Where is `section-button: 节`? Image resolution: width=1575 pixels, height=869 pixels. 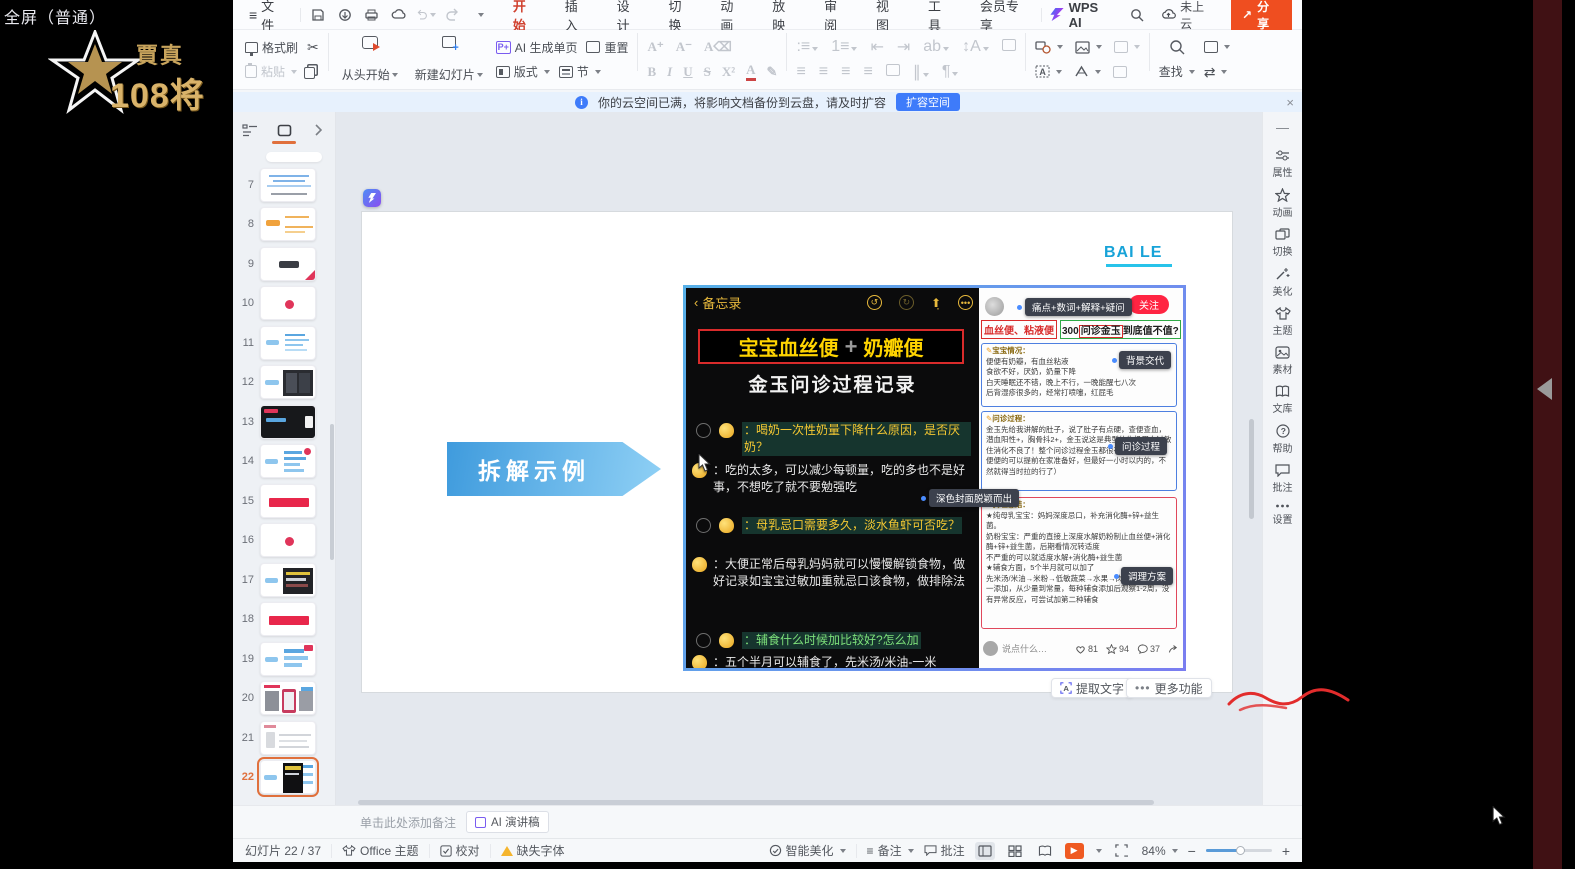 section-button: 节 is located at coordinates (579, 71).